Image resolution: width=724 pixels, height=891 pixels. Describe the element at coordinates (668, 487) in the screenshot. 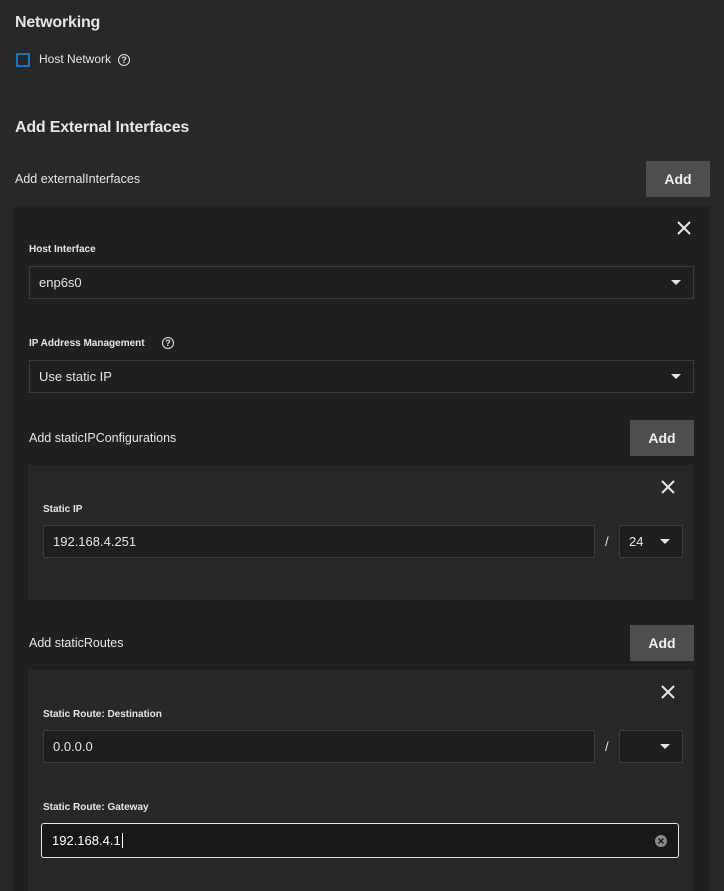

I see `remove-static-ip-close-icon` at that location.